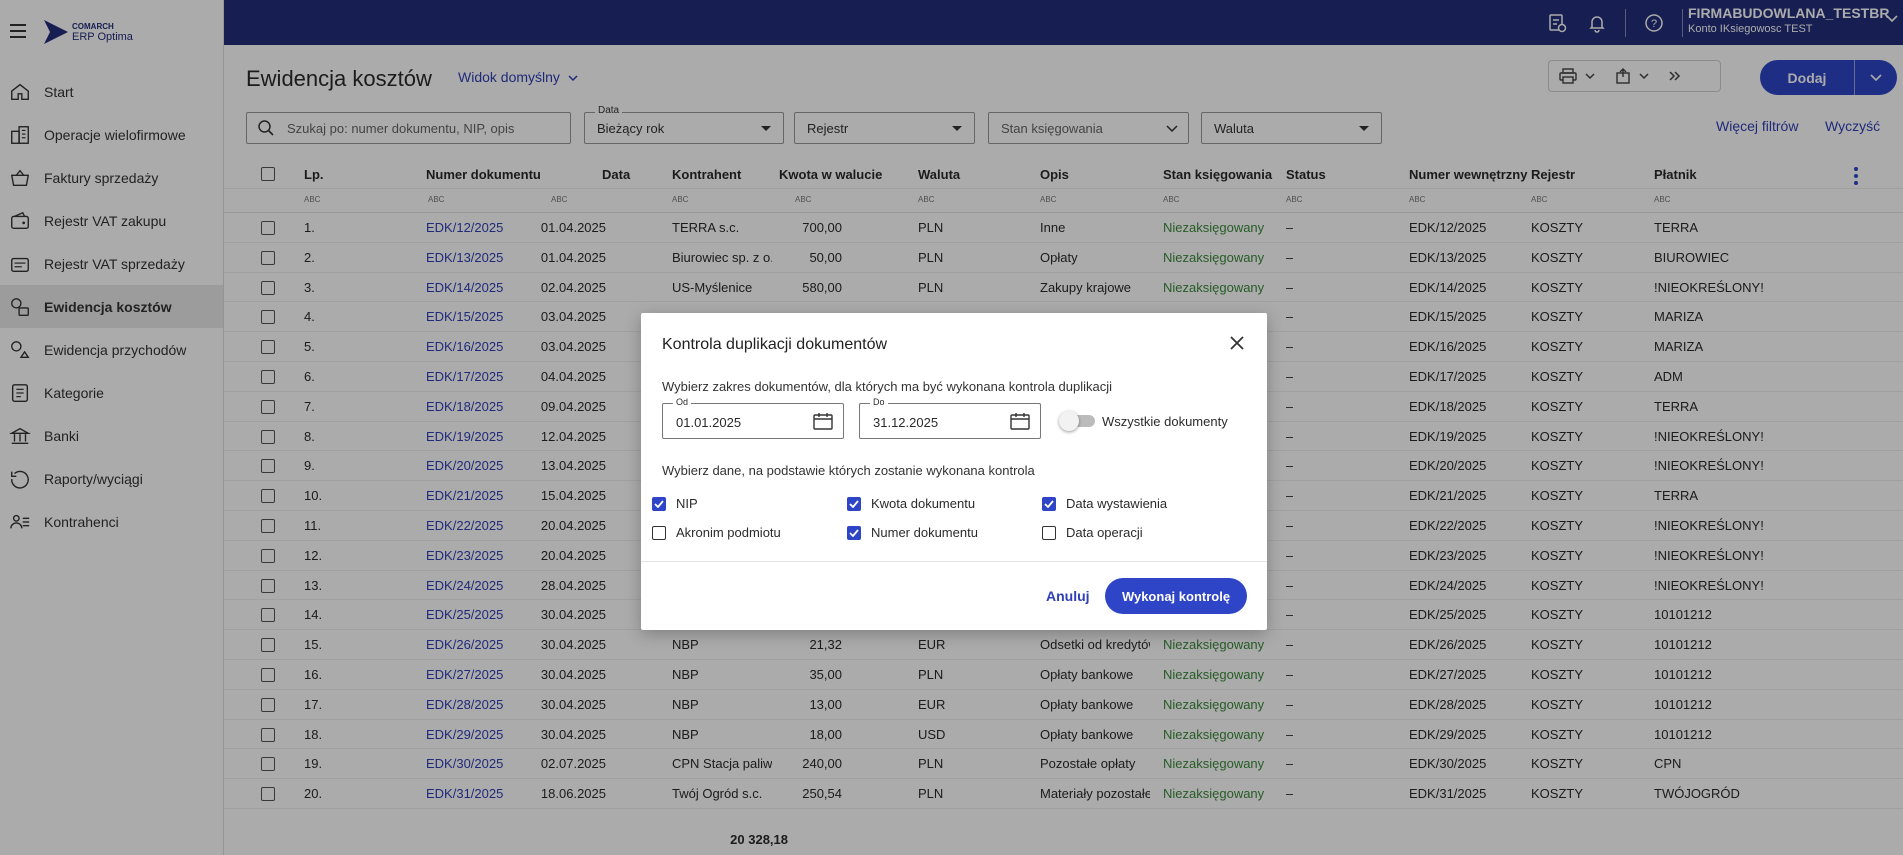 The height and width of the screenshot is (855, 1903). What do you see at coordinates (728, 532) in the screenshot?
I see `criteria-label: Akronim podmiotu` at bounding box center [728, 532].